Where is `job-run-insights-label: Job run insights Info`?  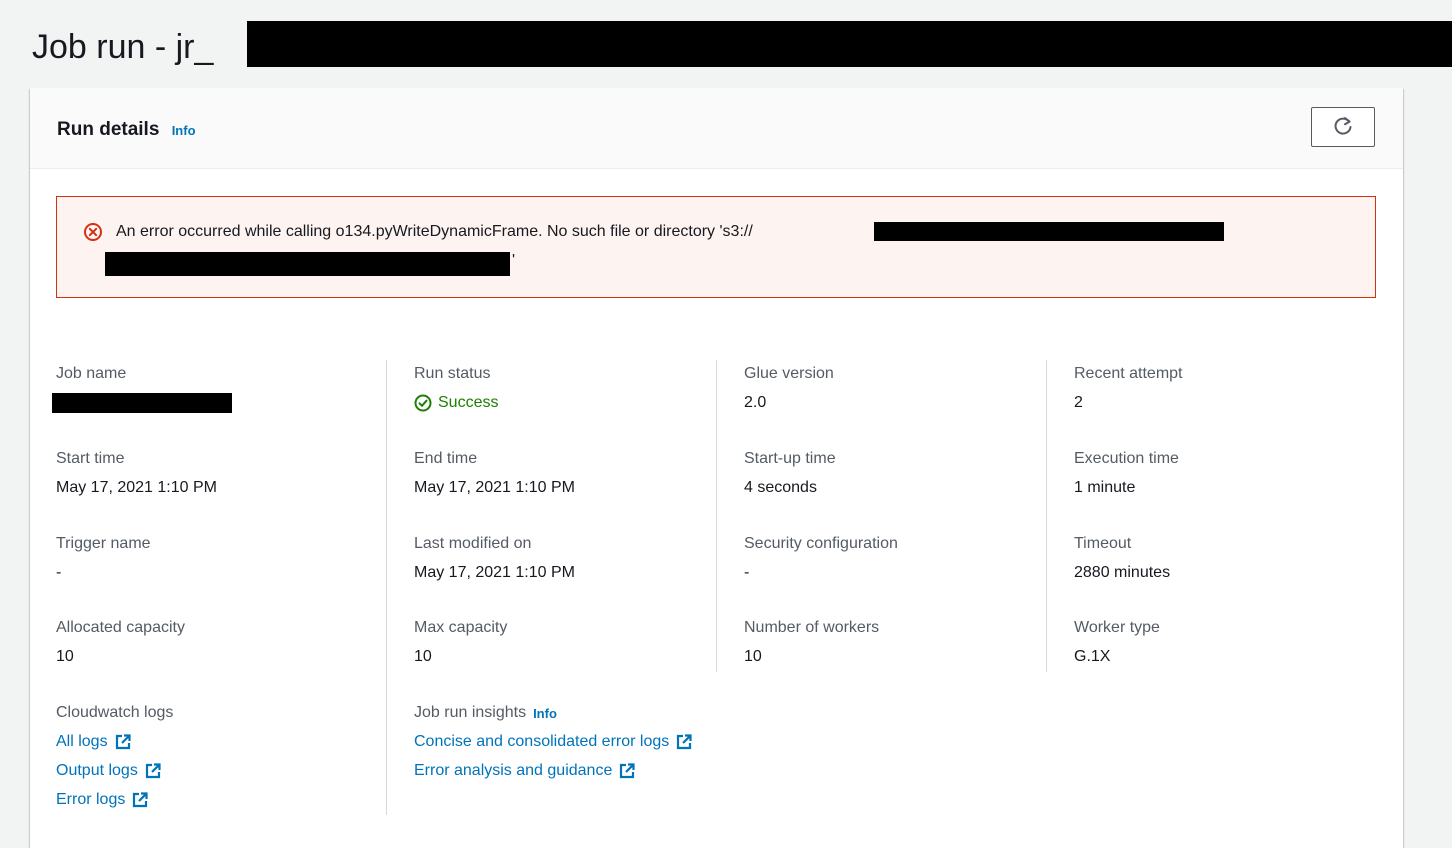
job-run-insights-label: Job run insights Info is located at coordinates (485, 713).